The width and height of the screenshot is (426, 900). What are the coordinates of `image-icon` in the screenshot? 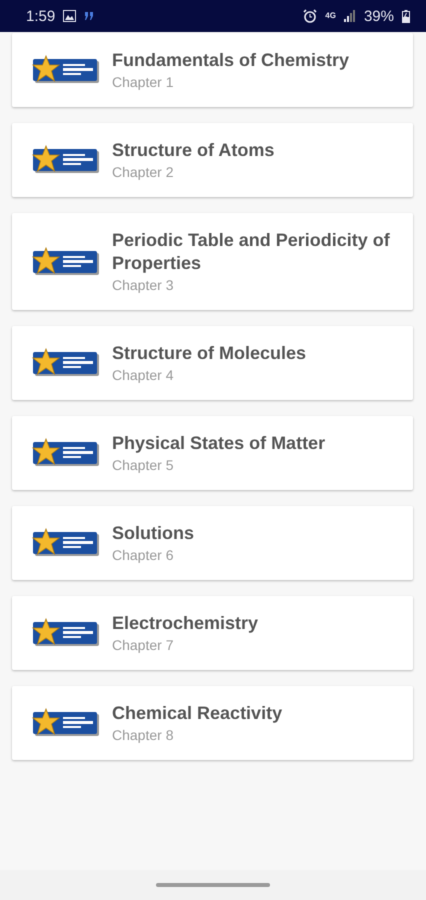 It's located at (69, 16).